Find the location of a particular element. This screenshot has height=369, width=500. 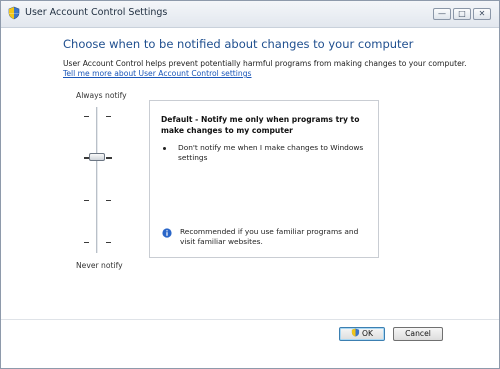

bullet-icon is located at coordinates (164, 148).